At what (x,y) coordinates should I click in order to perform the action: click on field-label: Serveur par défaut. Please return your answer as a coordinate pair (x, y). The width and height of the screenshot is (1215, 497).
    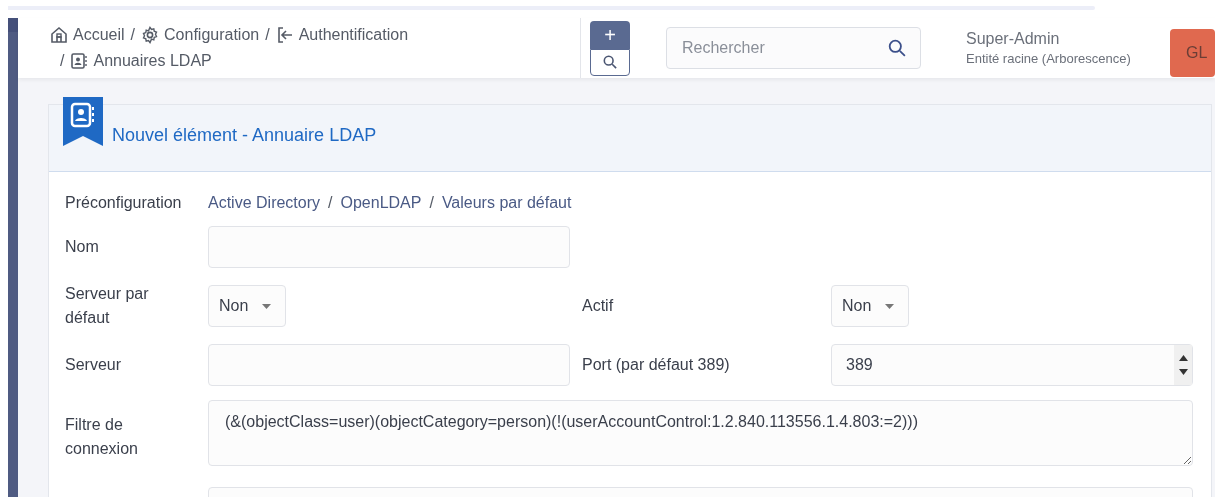
    Looking at the image, I should click on (107, 306).